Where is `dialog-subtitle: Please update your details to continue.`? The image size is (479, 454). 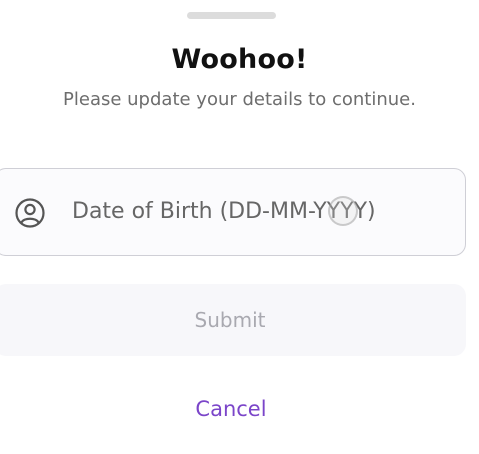 dialog-subtitle: Please update your details to continue. is located at coordinates (239, 99).